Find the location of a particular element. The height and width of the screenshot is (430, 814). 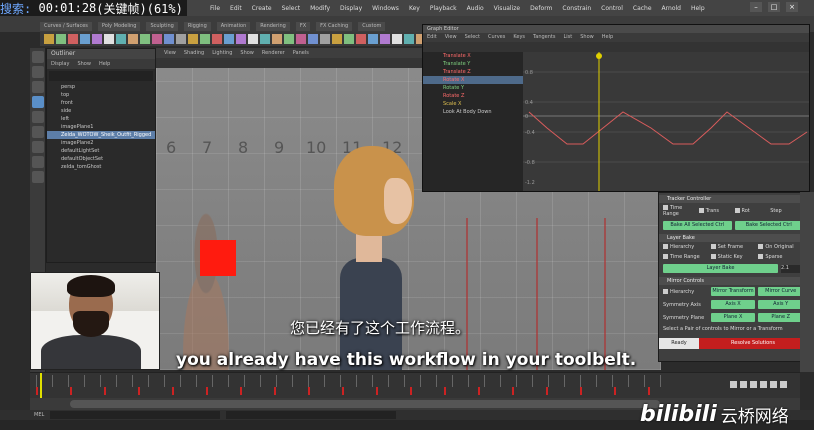

time-marker-head is located at coordinates (599, 56).